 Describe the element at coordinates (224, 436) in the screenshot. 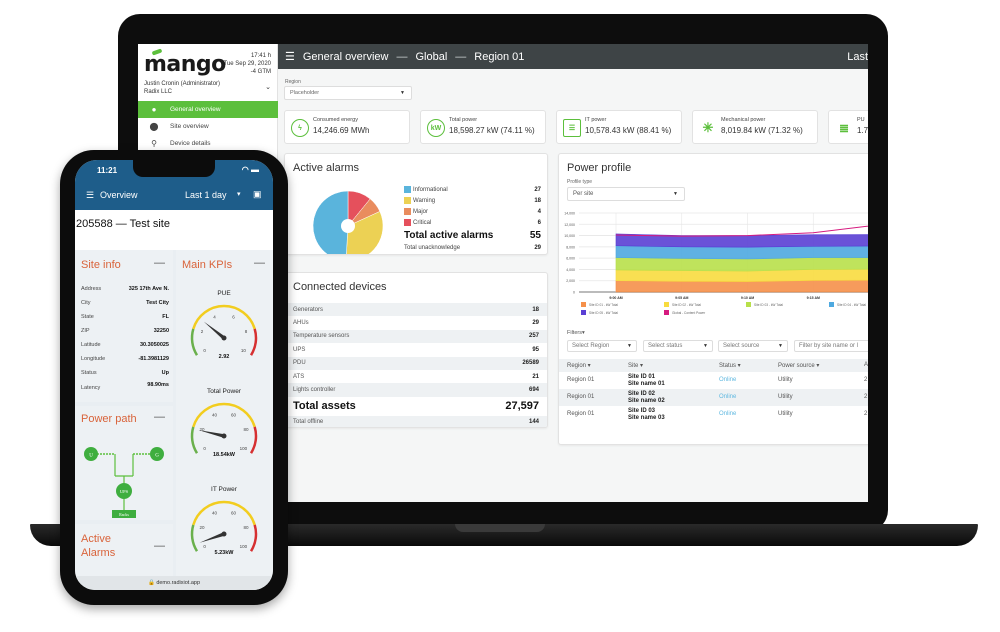

I see `gauge-pivot` at that location.